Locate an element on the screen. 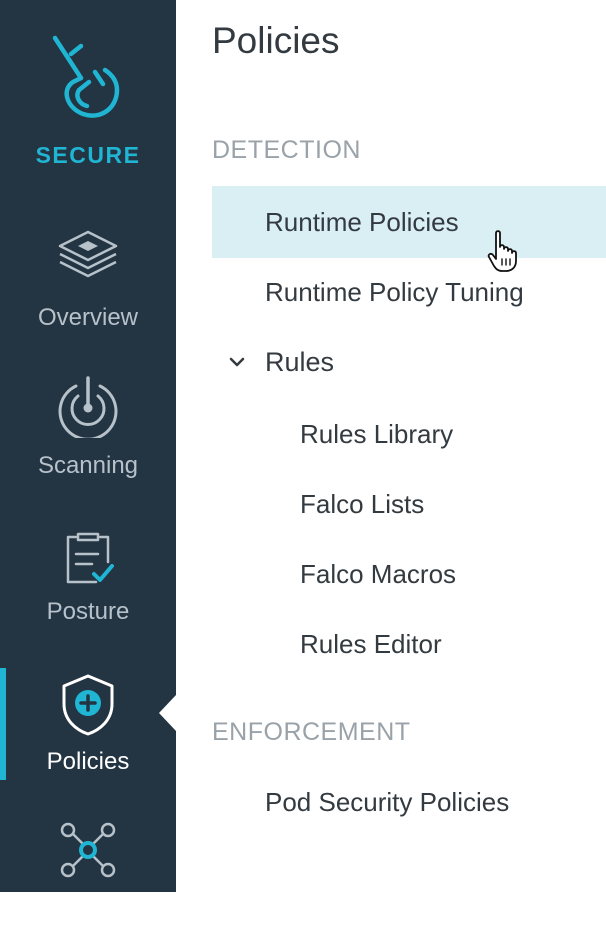  active-indicator is located at coordinates (3, 724).